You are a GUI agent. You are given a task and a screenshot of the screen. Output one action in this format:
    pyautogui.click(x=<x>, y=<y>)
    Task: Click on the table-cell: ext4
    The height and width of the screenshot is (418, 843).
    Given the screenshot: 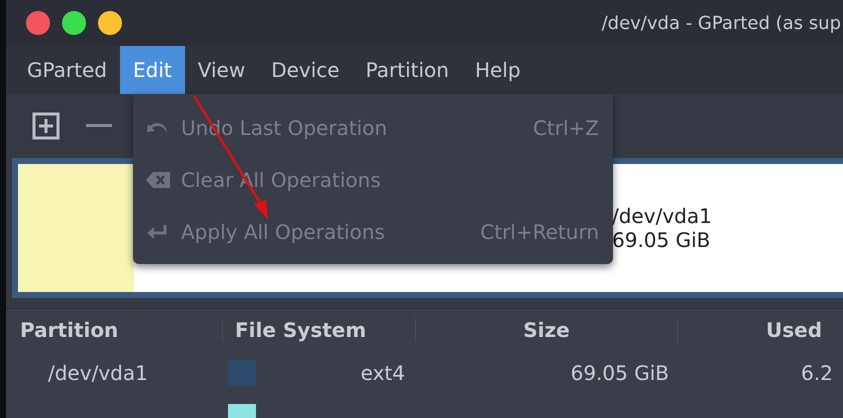 What is the action you would take?
    pyautogui.click(x=382, y=373)
    